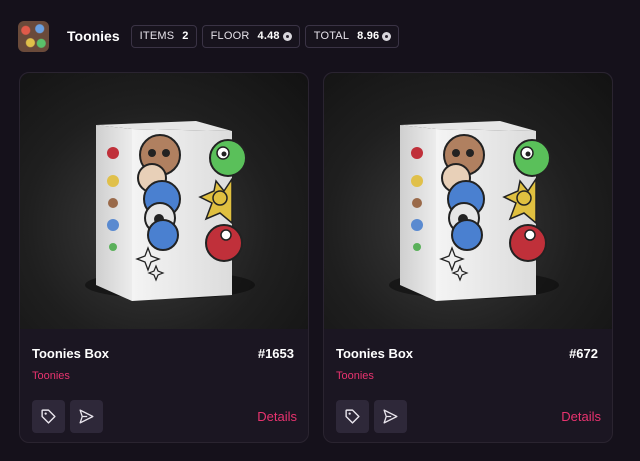 Image resolution: width=640 pixels, height=461 pixels. What do you see at coordinates (268, 36) in the screenshot?
I see `floor-value: 4.48` at bounding box center [268, 36].